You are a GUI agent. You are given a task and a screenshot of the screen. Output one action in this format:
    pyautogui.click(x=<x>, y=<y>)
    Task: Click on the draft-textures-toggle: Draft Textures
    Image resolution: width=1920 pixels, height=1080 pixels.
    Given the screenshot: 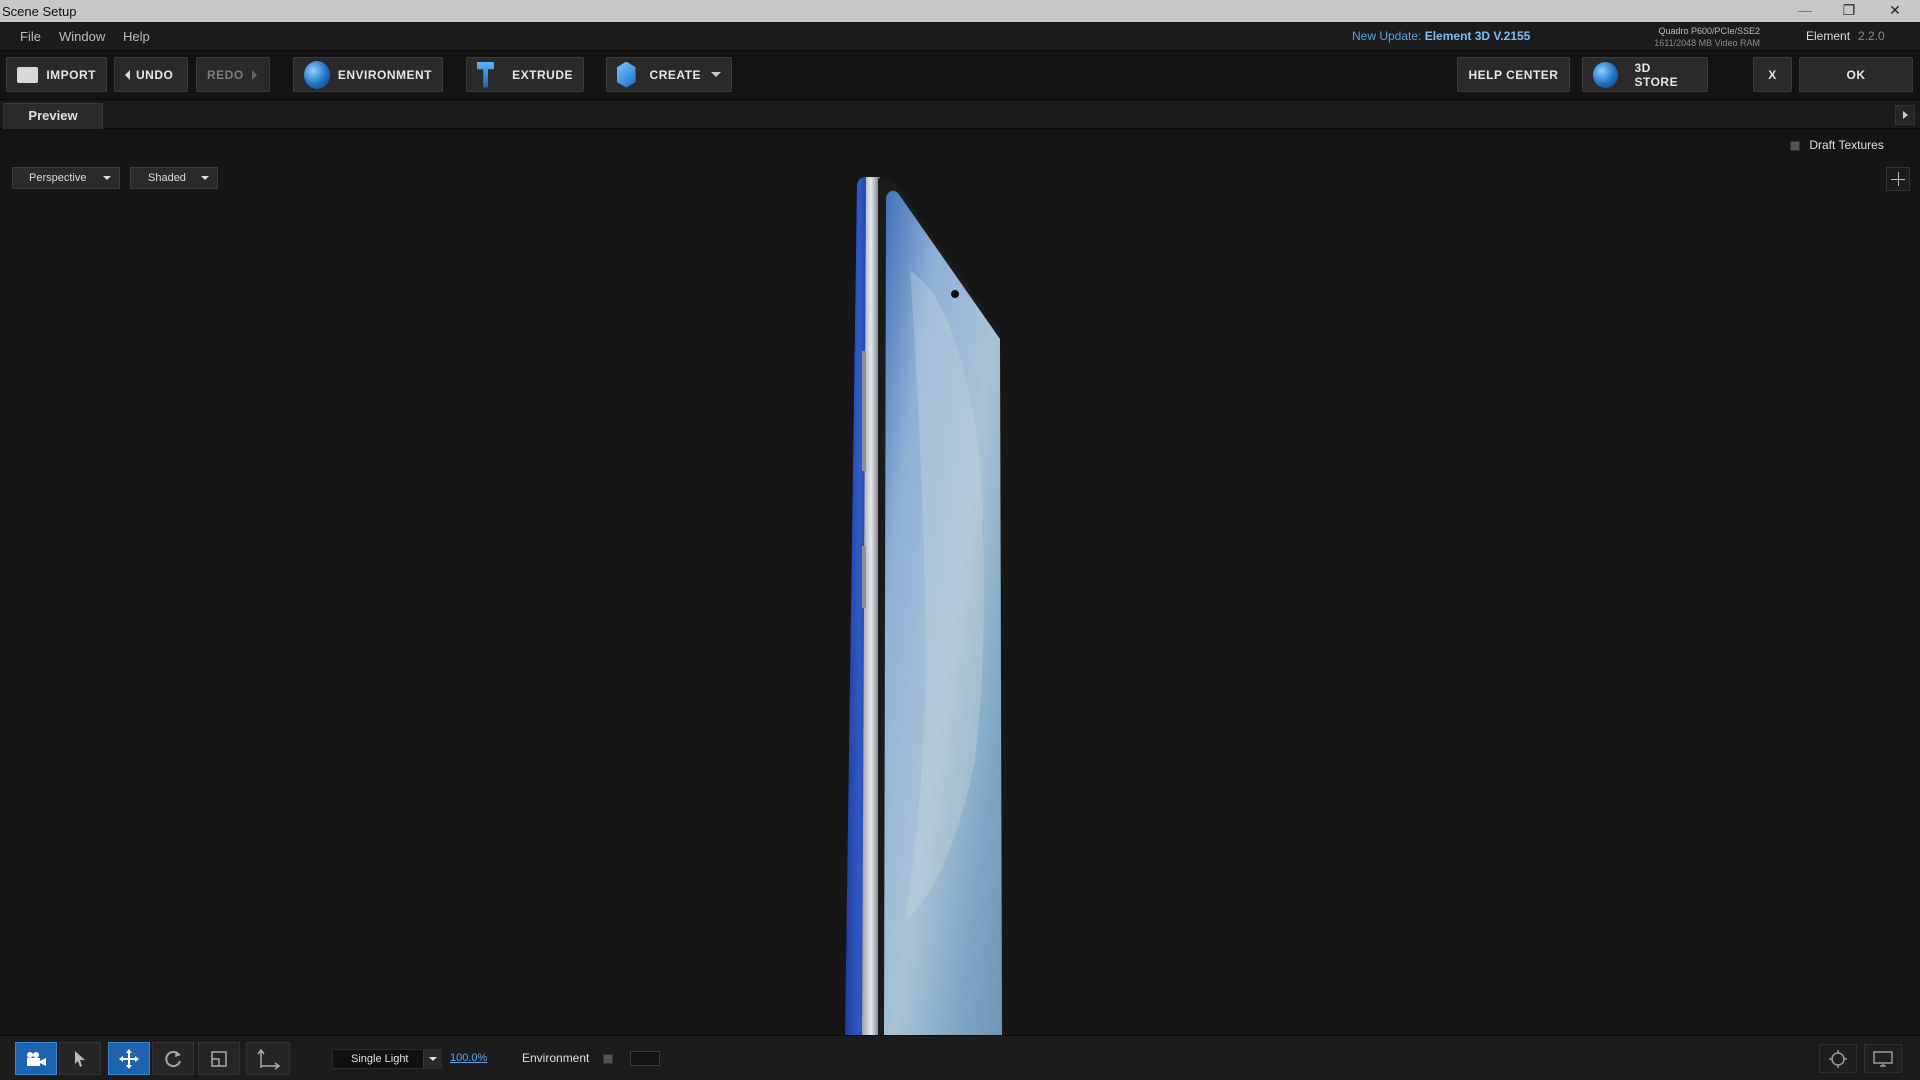 What is the action you would take?
    pyautogui.click(x=1837, y=145)
    